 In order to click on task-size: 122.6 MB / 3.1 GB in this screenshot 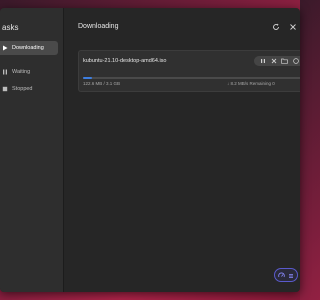, I will do `click(102, 83)`.